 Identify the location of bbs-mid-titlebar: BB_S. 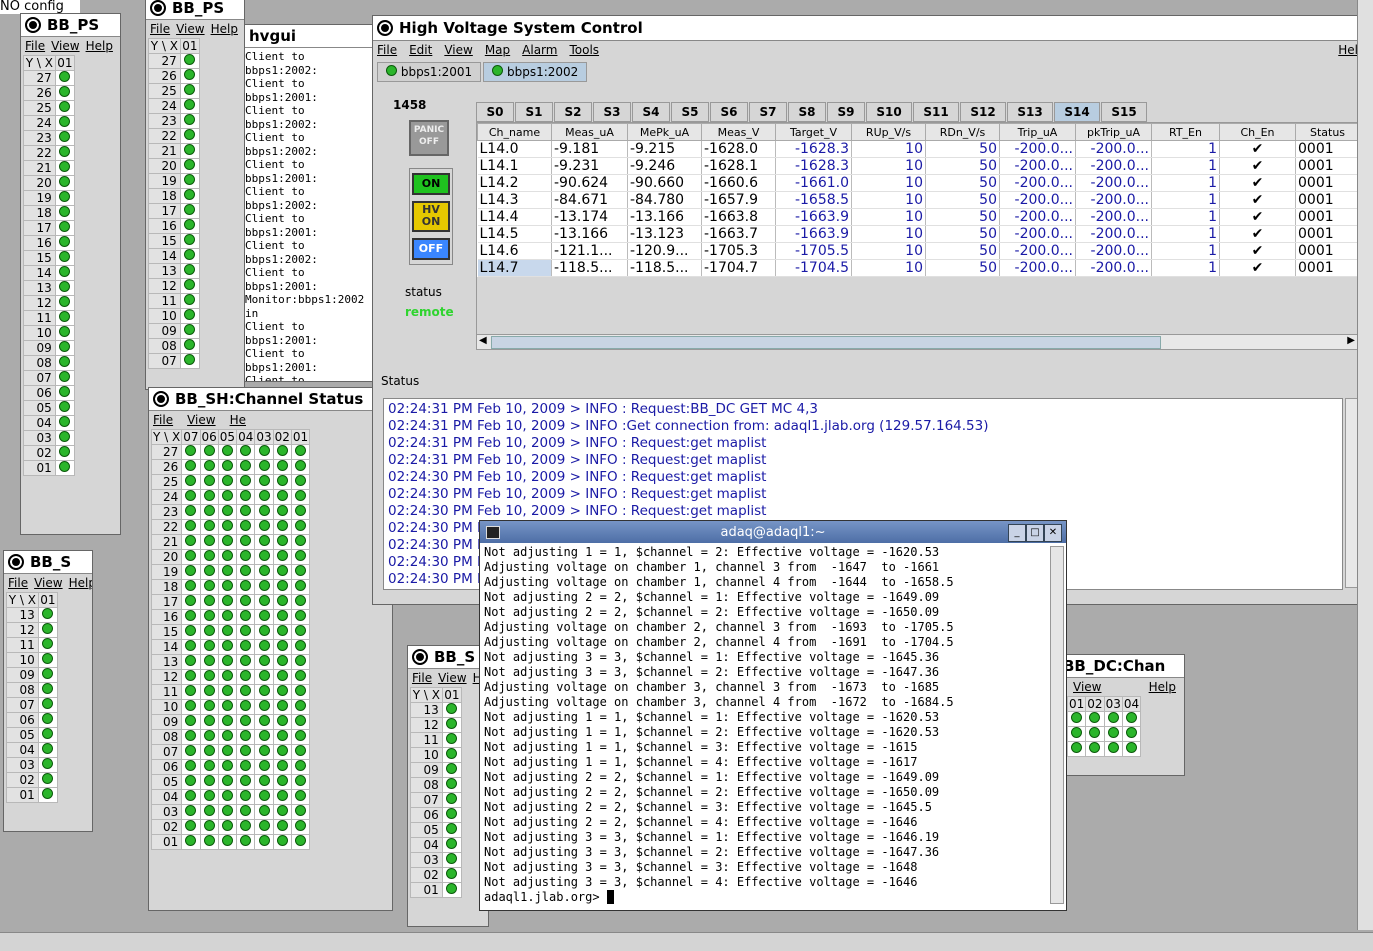
(448, 657).